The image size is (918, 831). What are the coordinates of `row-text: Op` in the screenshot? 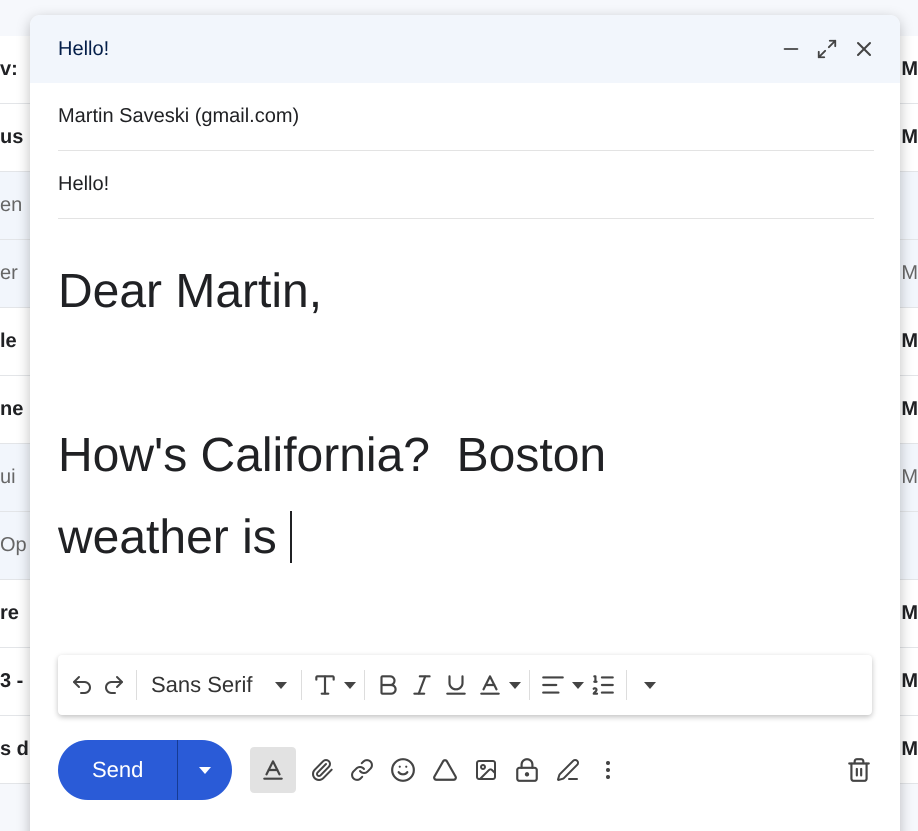 It's located at (13, 545).